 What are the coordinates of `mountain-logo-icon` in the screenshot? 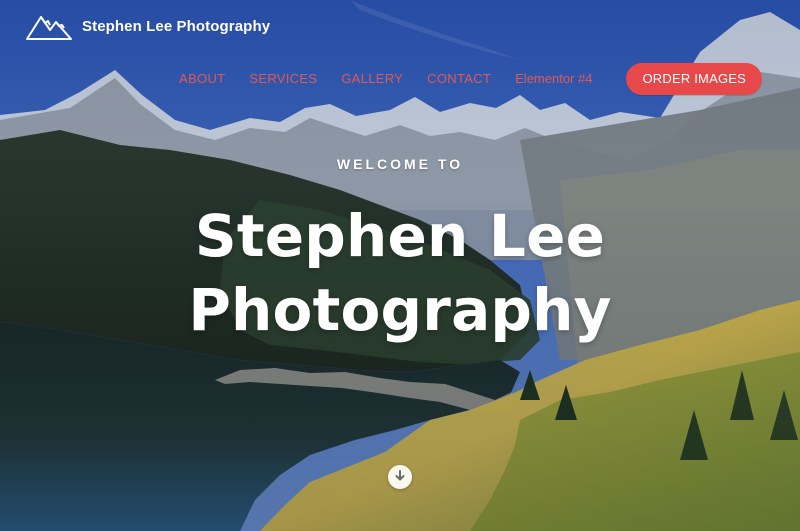 It's located at (49, 26).